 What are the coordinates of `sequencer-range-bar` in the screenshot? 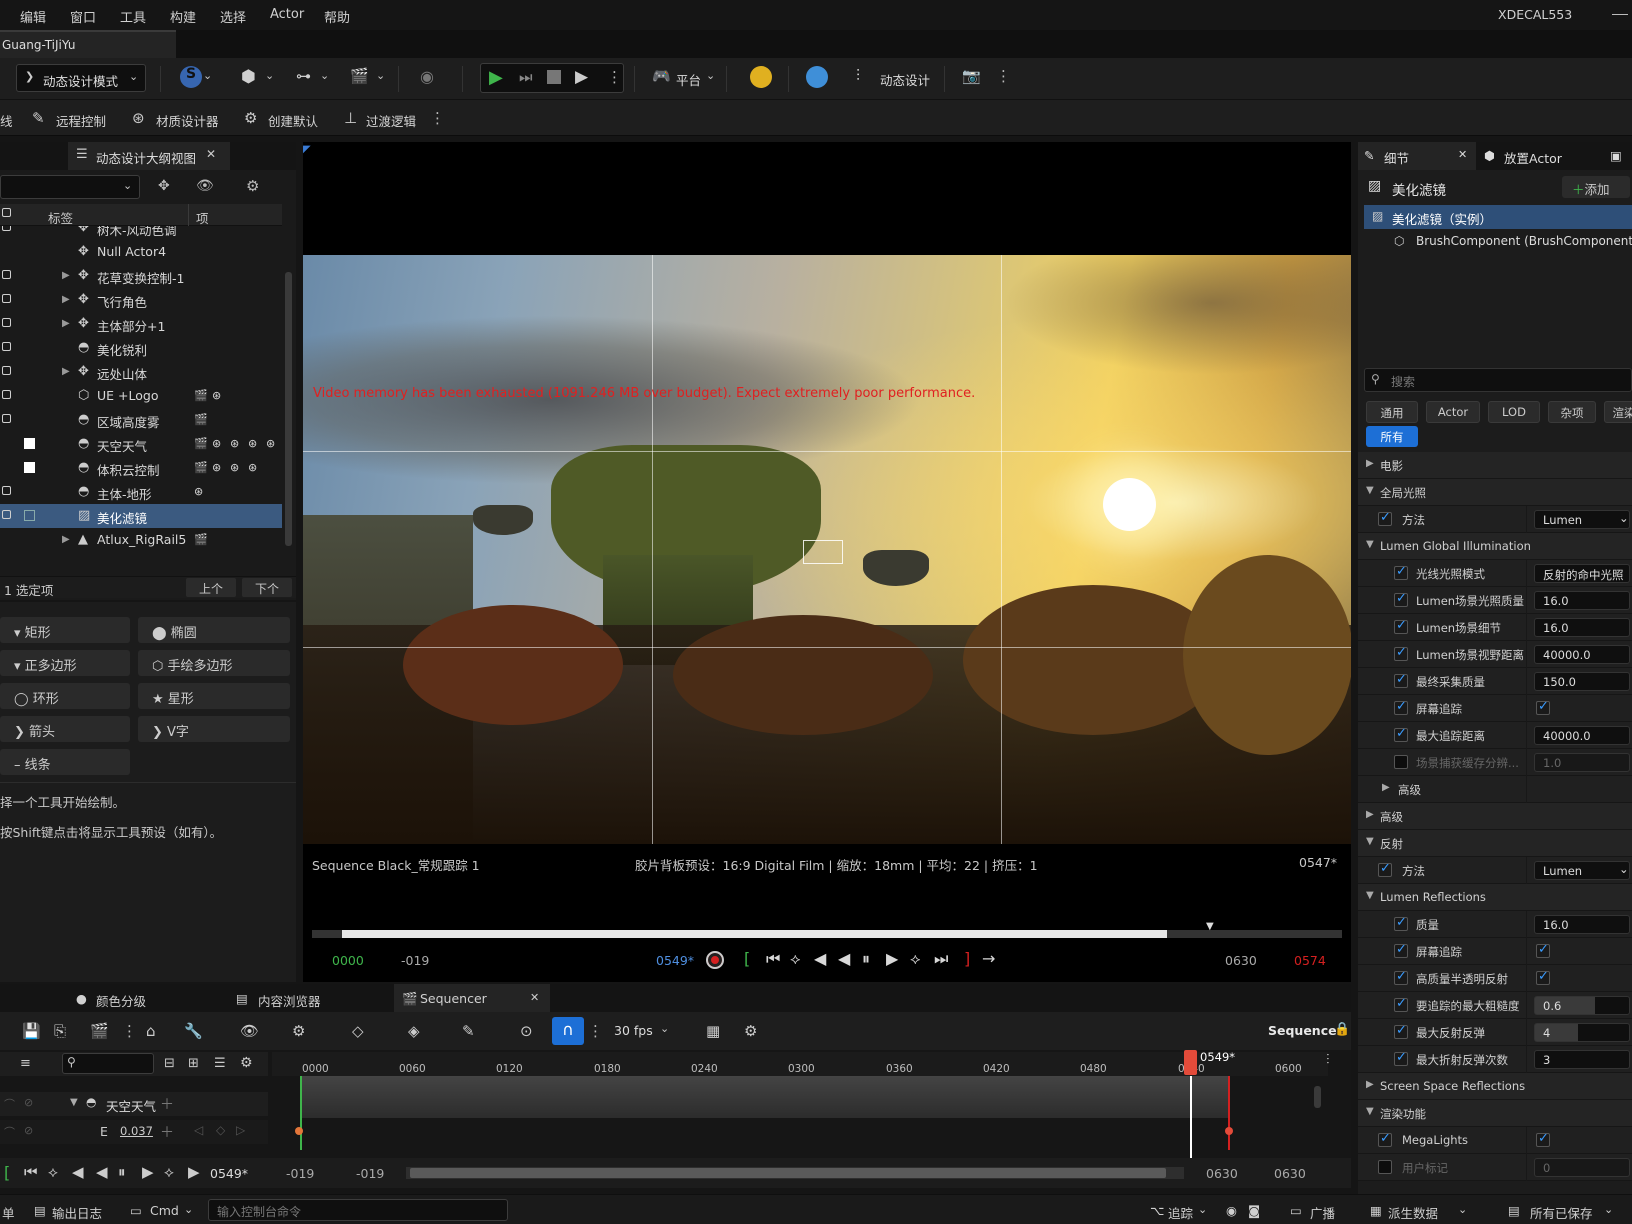 It's located at (795, 1173).